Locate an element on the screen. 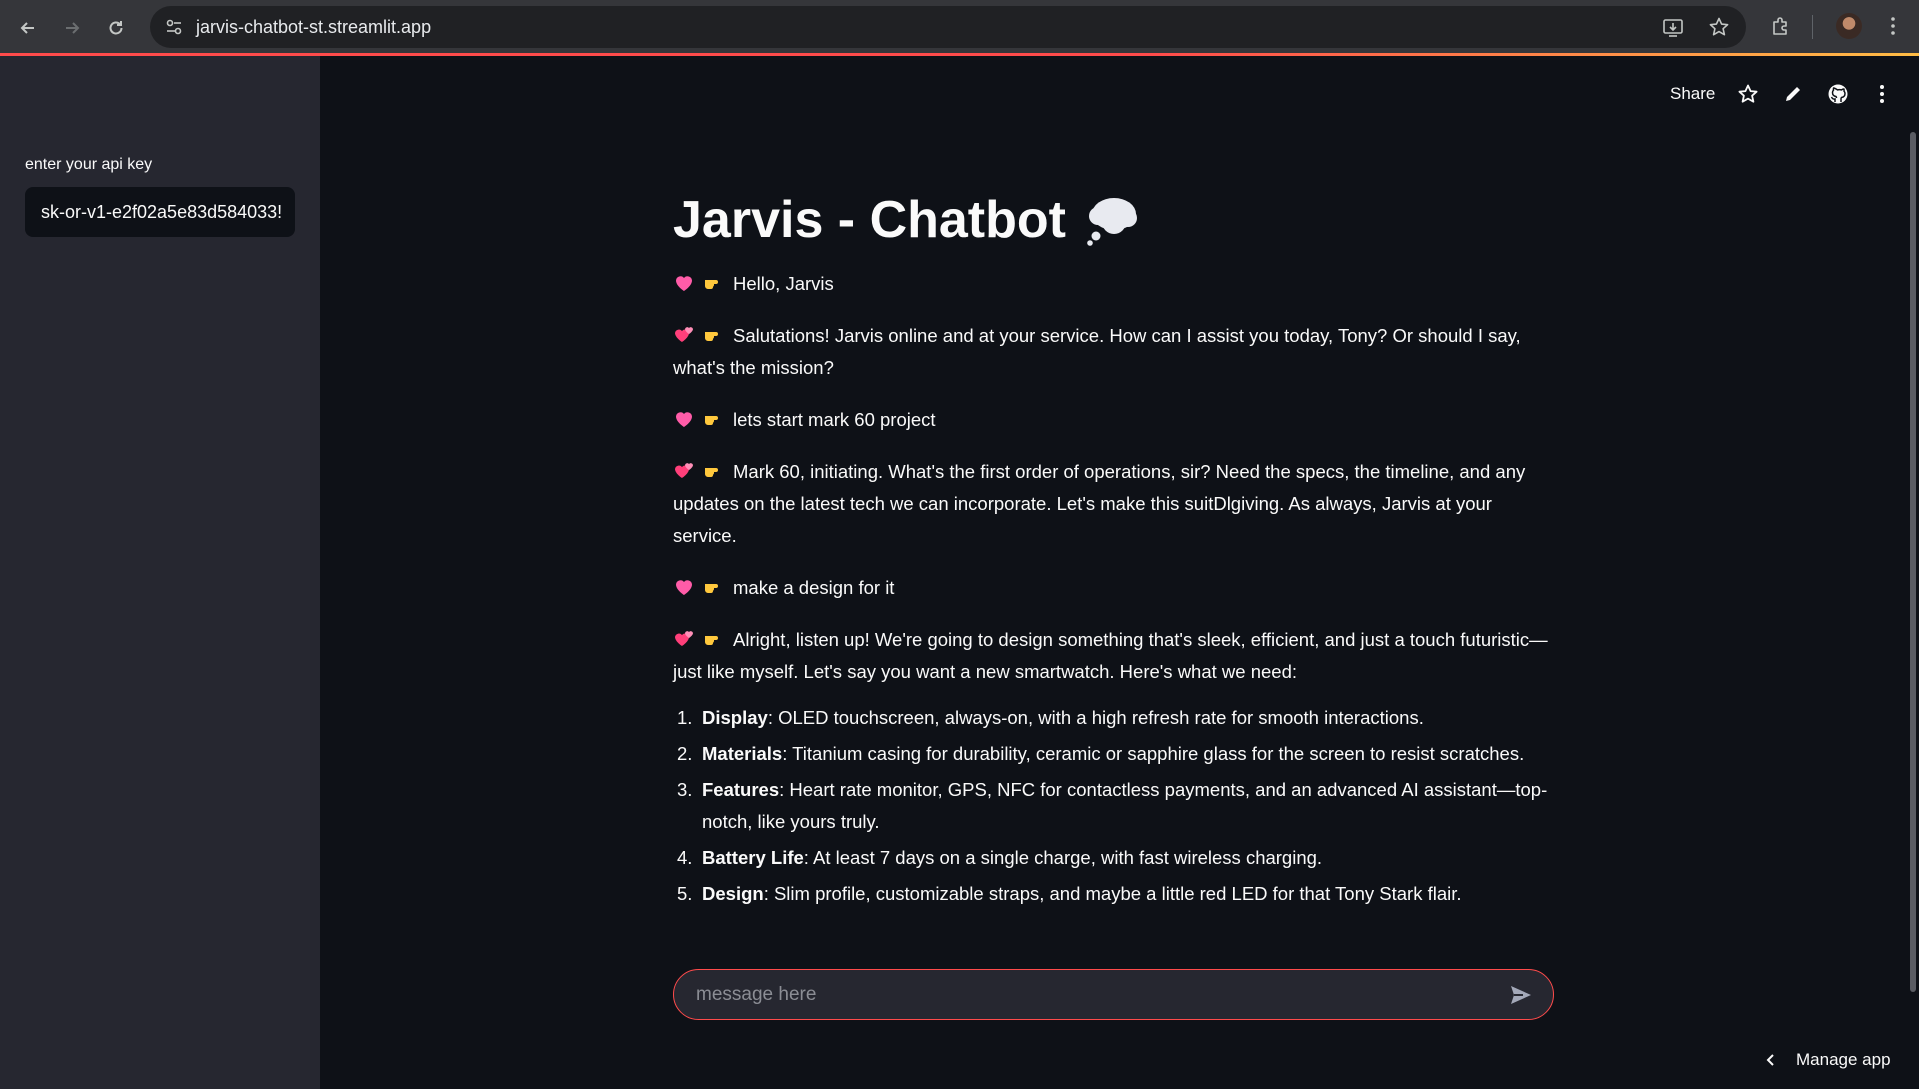  thought-balloon-icon is located at coordinates (1112, 222).